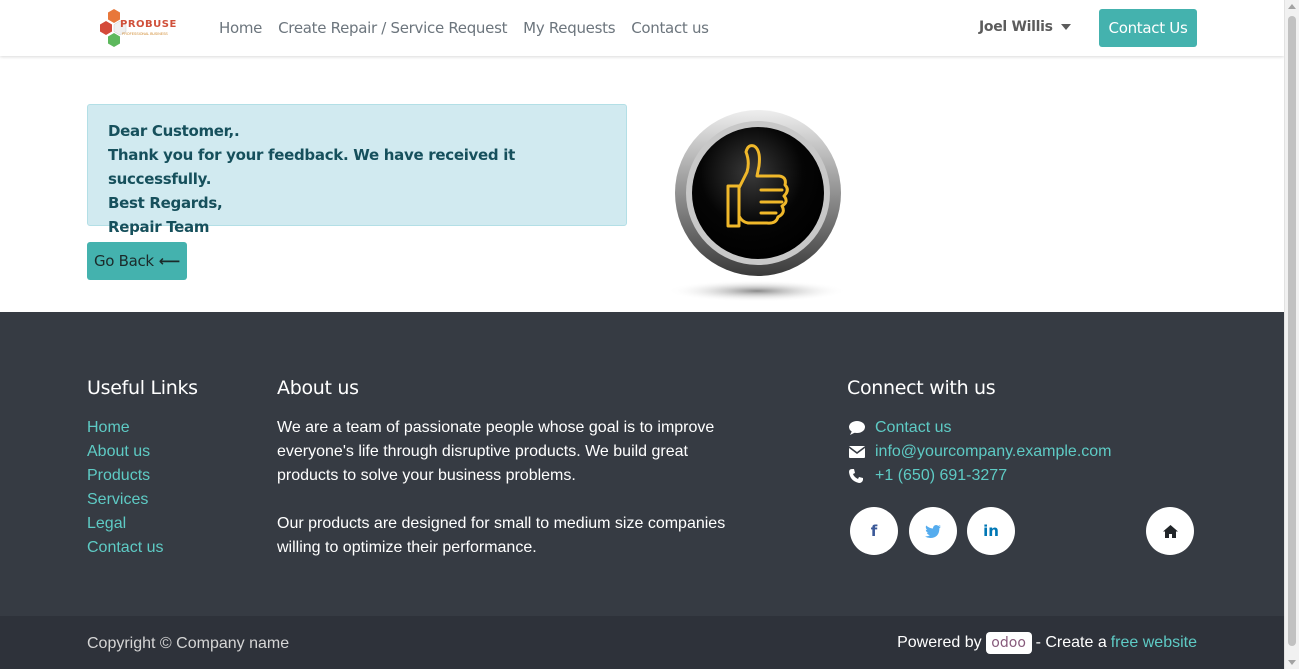 Image resolution: width=1299 pixels, height=669 pixels. What do you see at coordinates (142, 388) in the screenshot?
I see `useful-links-heading: Useful Links` at bounding box center [142, 388].